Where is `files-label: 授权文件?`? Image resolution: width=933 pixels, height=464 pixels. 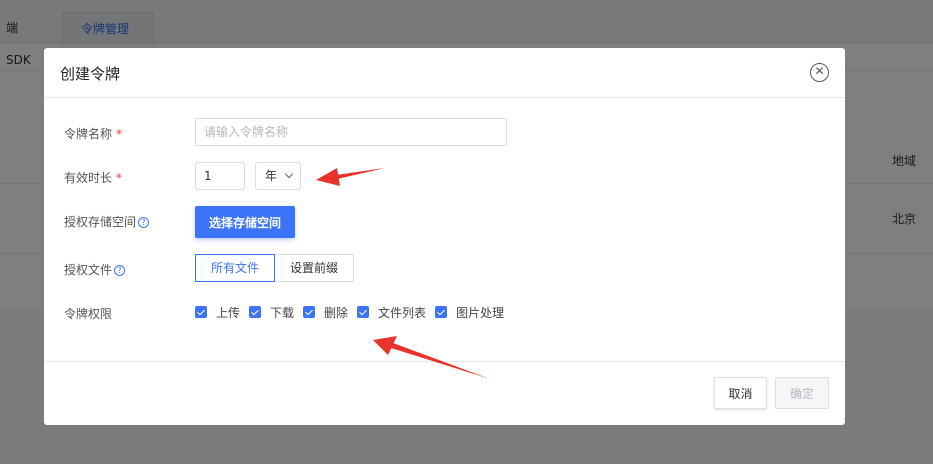 files-label: 授权文件? is located at coordinates (95, 269).